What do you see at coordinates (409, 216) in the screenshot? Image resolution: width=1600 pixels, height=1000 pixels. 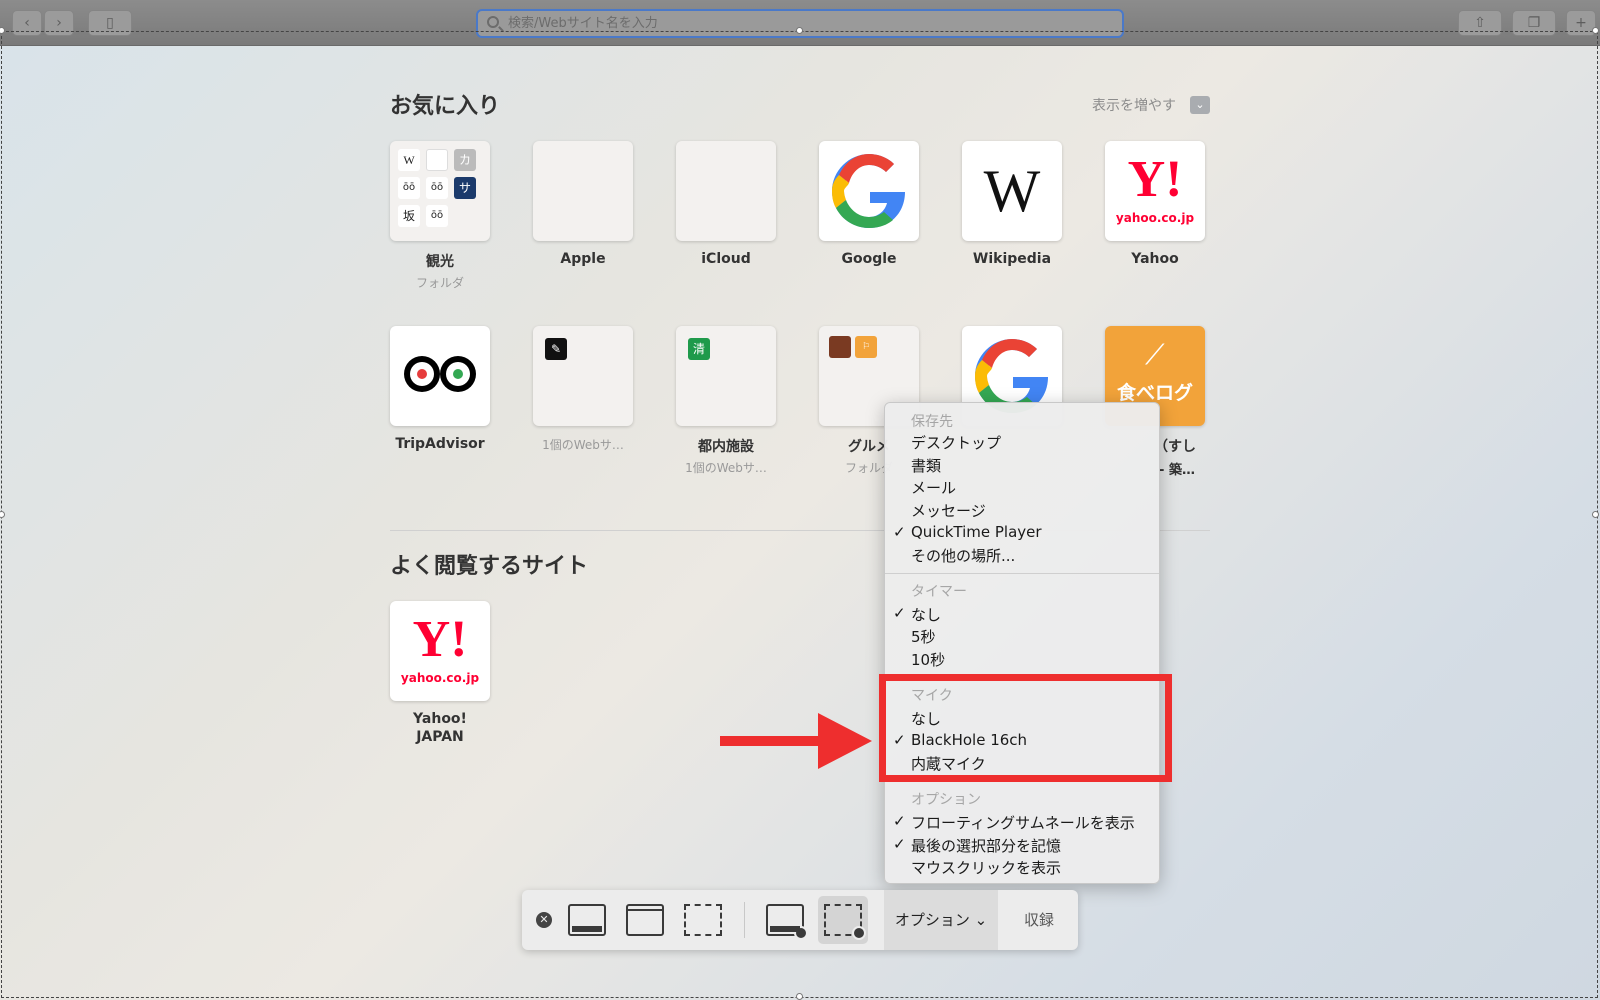 I see `site-mini-icon: 坂` at bounding box center [409, 216].